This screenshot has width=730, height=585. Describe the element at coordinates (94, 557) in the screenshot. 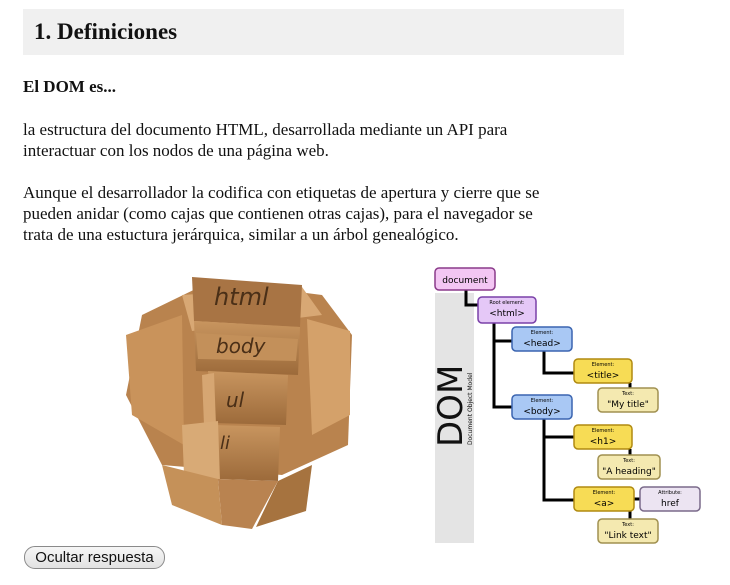

I see `hide-answer-button: Ocultar respuesta` at that location.